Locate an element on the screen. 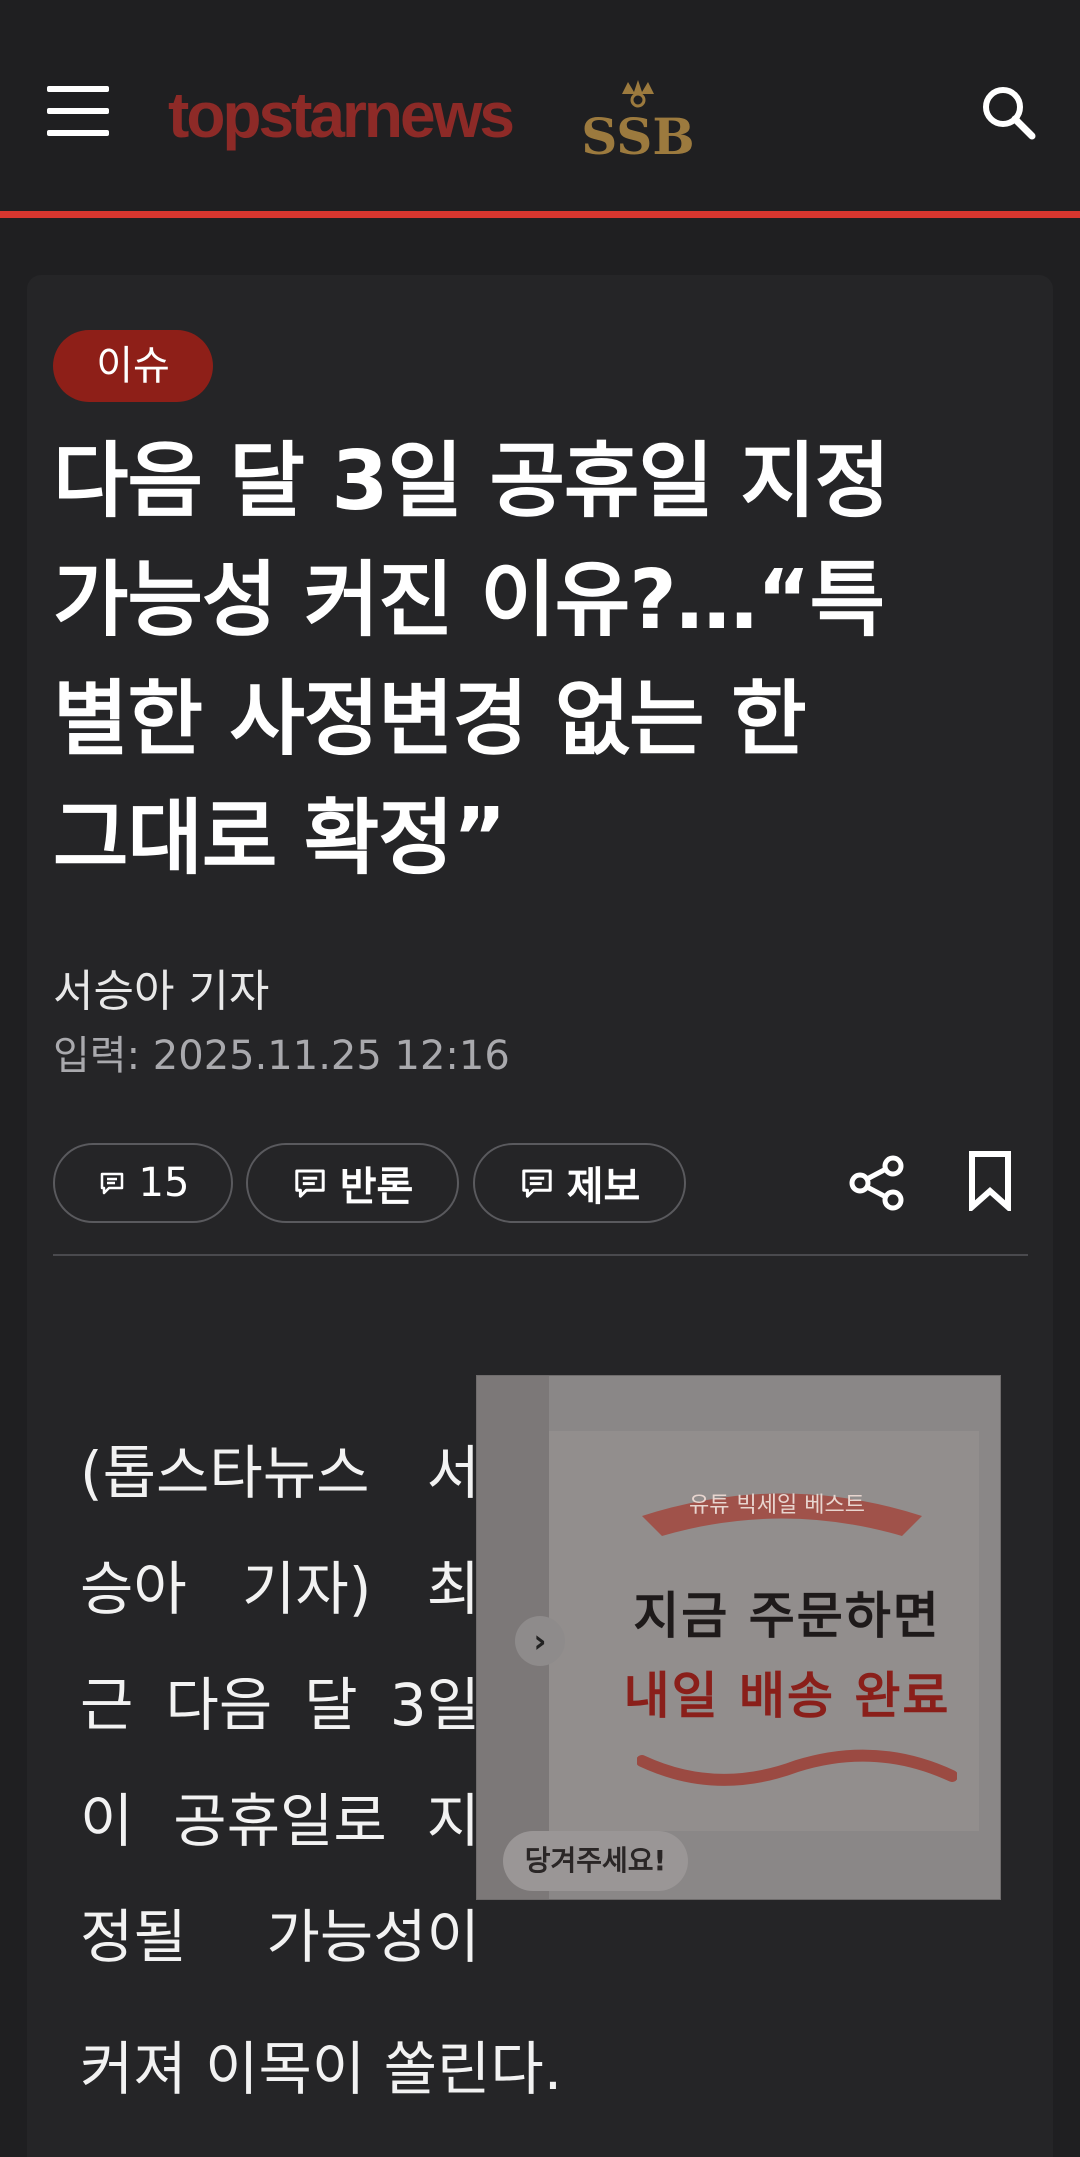 This screenshot has height=2157, width=1080. svg-text: SSB is located at coordinates (637, 133).